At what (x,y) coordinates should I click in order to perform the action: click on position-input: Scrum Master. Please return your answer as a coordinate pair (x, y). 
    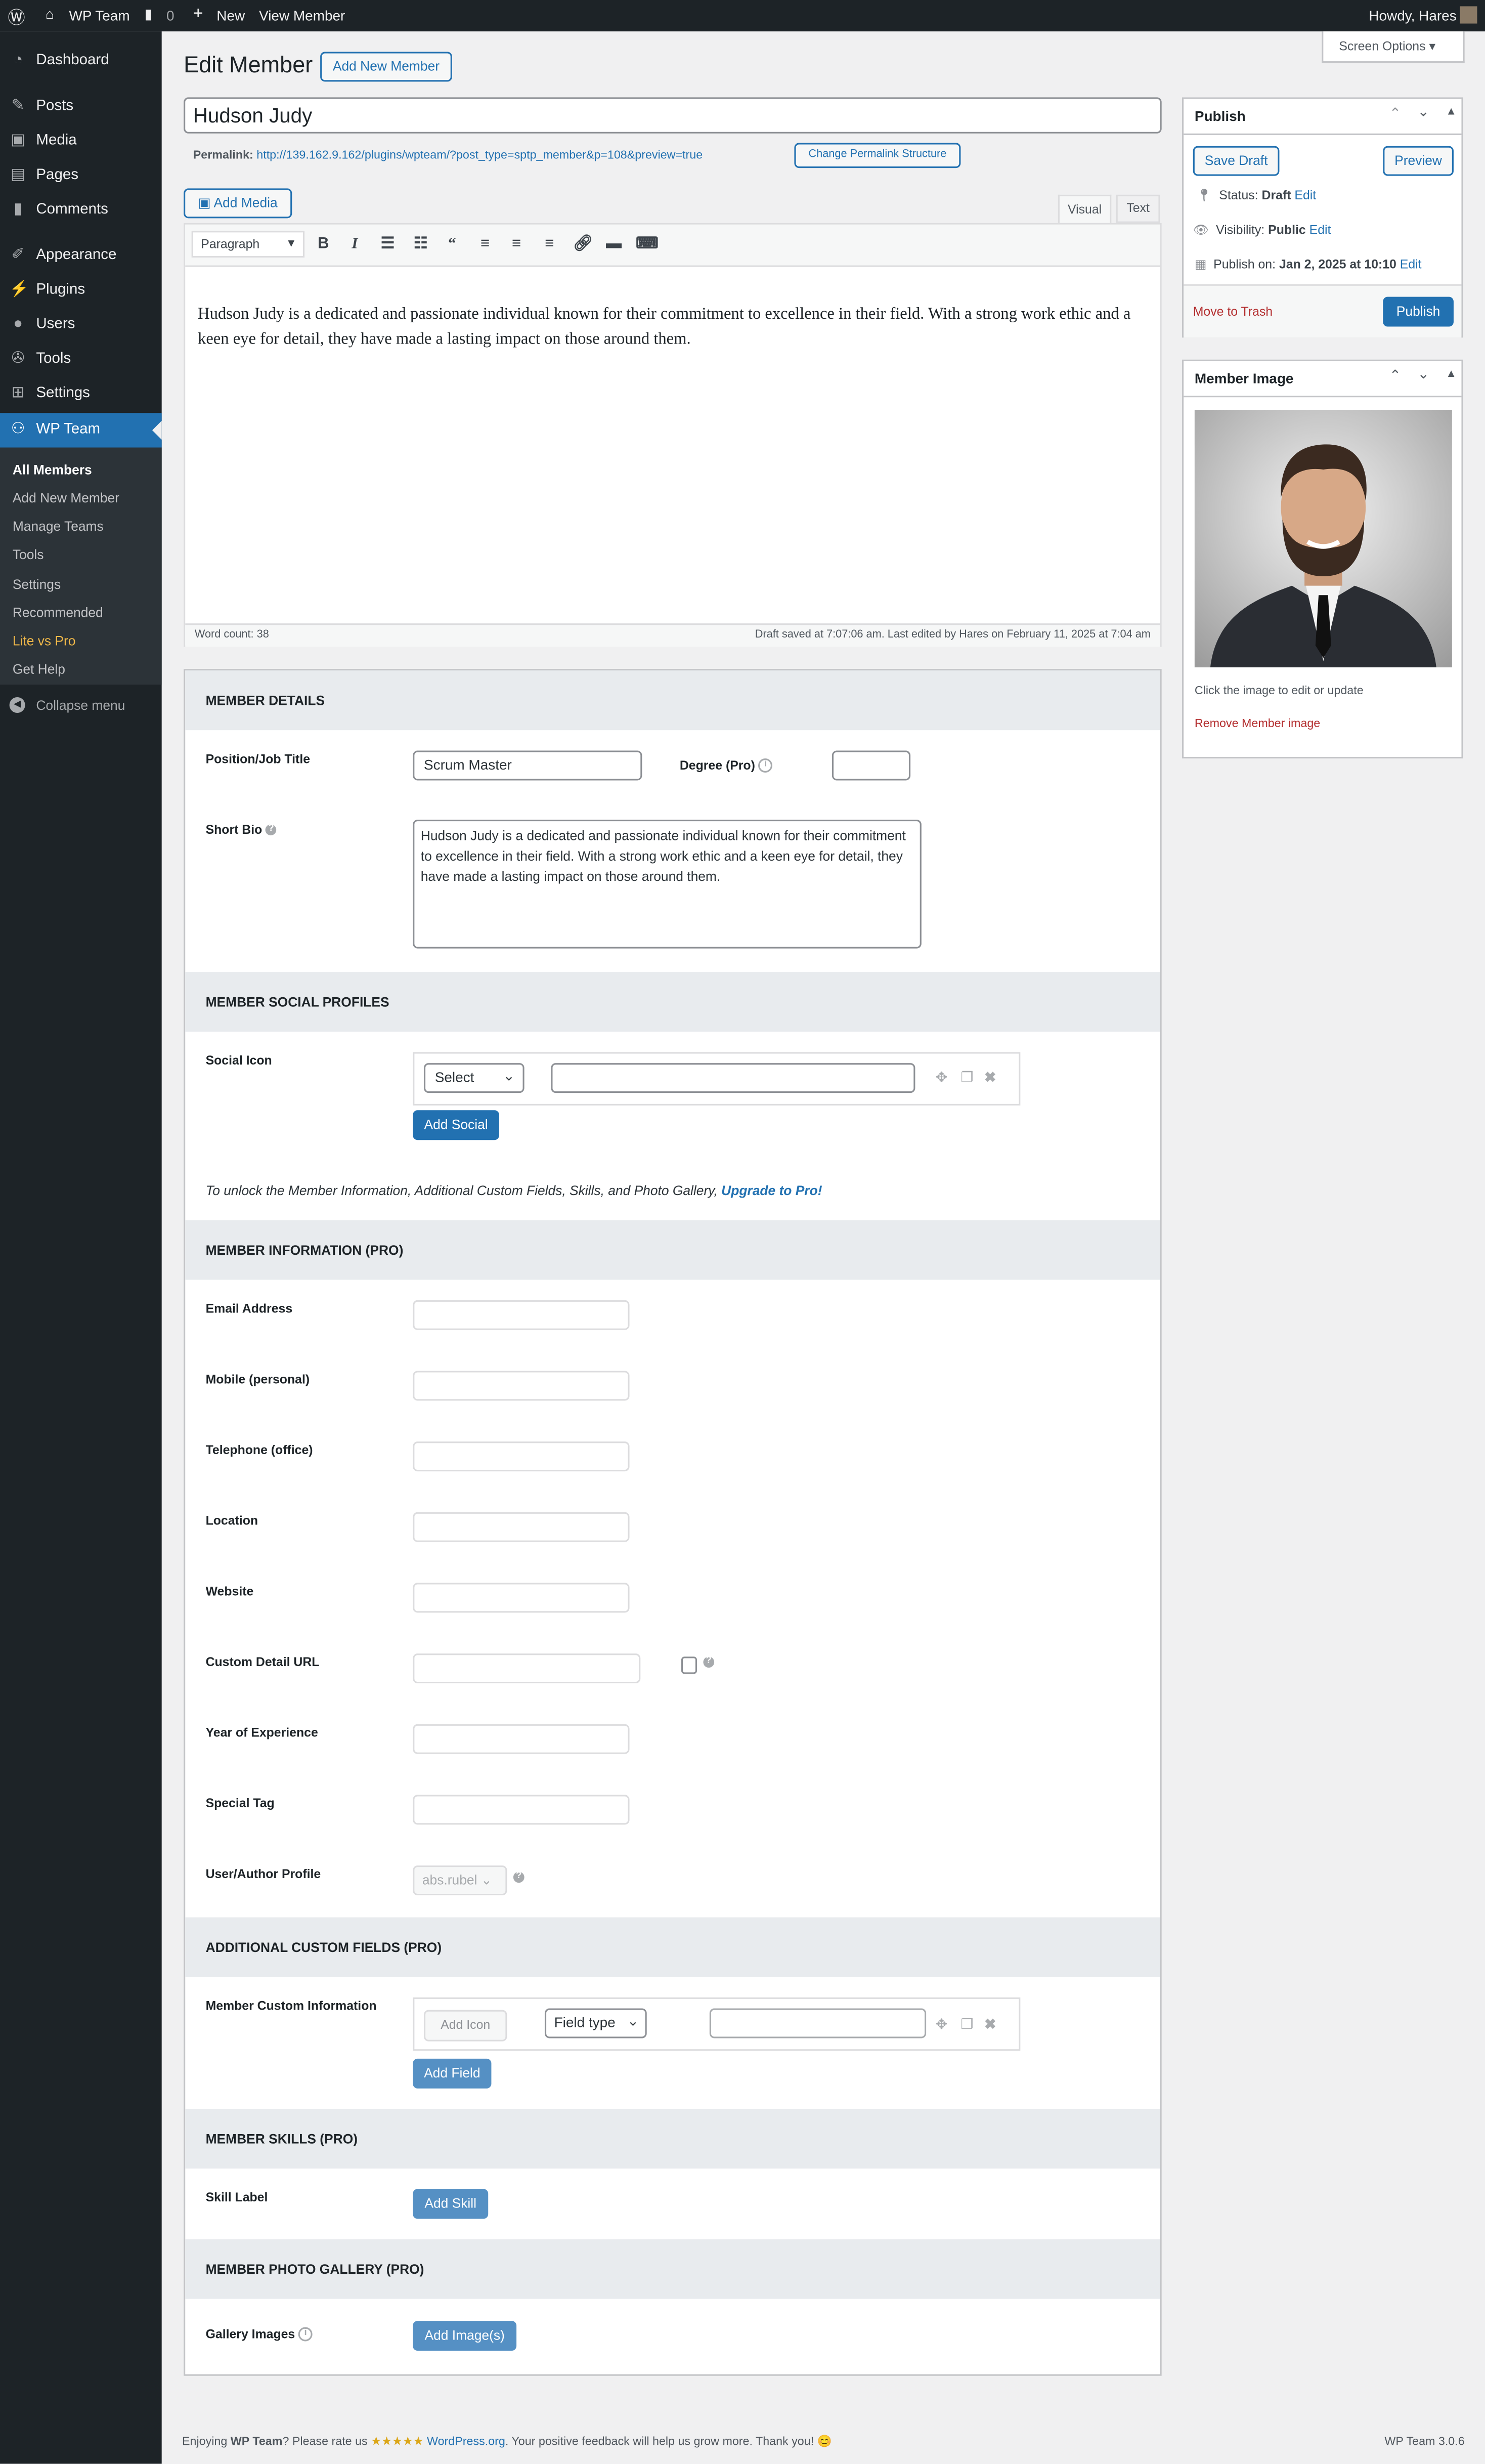
    Looking at the image, I should click on (527, 765).